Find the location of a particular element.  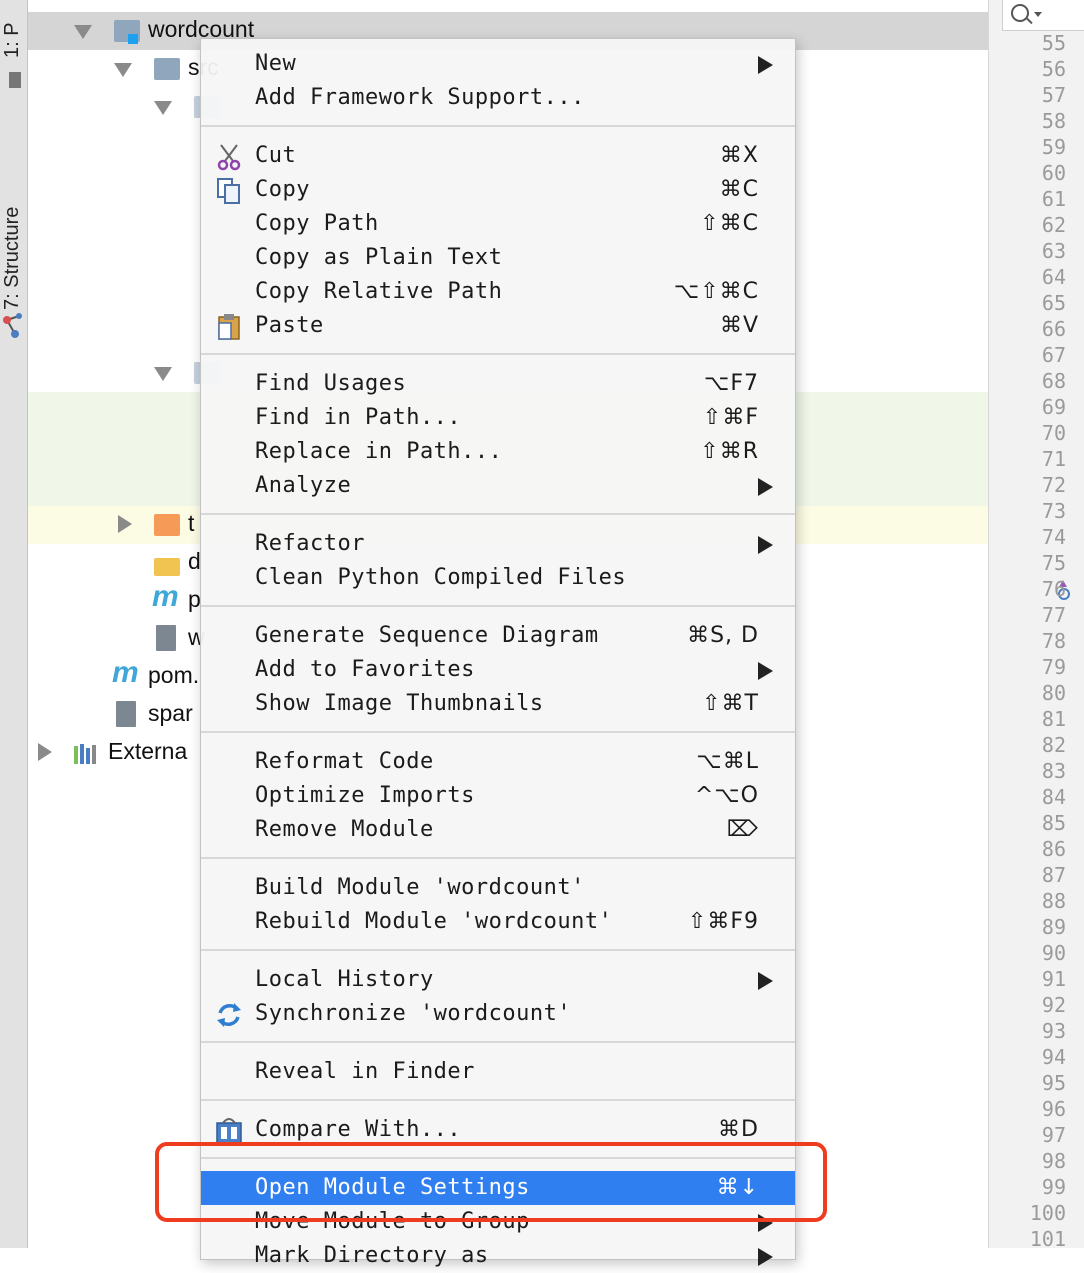

line-number: 84 is located at coordinates (1053, 797).